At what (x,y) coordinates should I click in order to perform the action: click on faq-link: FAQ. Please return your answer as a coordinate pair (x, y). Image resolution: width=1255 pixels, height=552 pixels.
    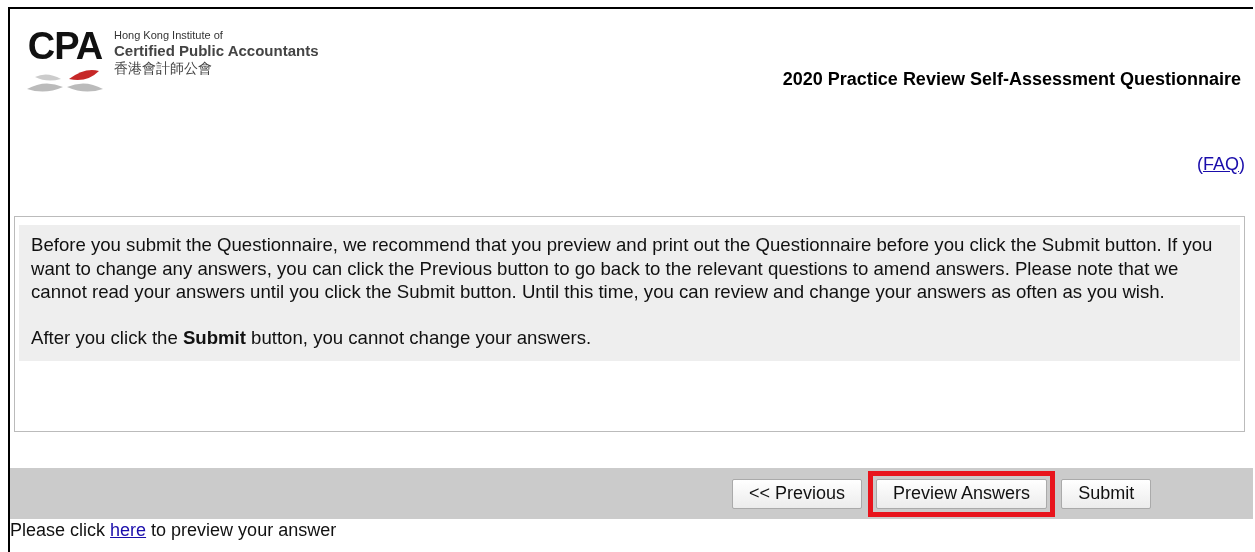
    Looking at the image, I should click on (1221, 185).